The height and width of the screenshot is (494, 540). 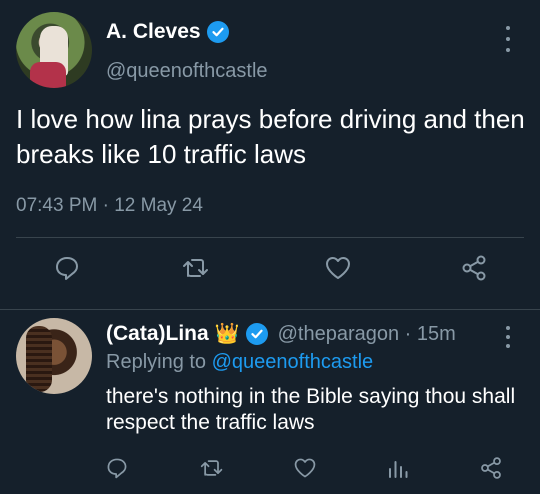 What do you see at coordinates (367, 334) in the screenshot?
I see `reply-handle-time: @theparagon · 15m` at bounding box center [367, 334].